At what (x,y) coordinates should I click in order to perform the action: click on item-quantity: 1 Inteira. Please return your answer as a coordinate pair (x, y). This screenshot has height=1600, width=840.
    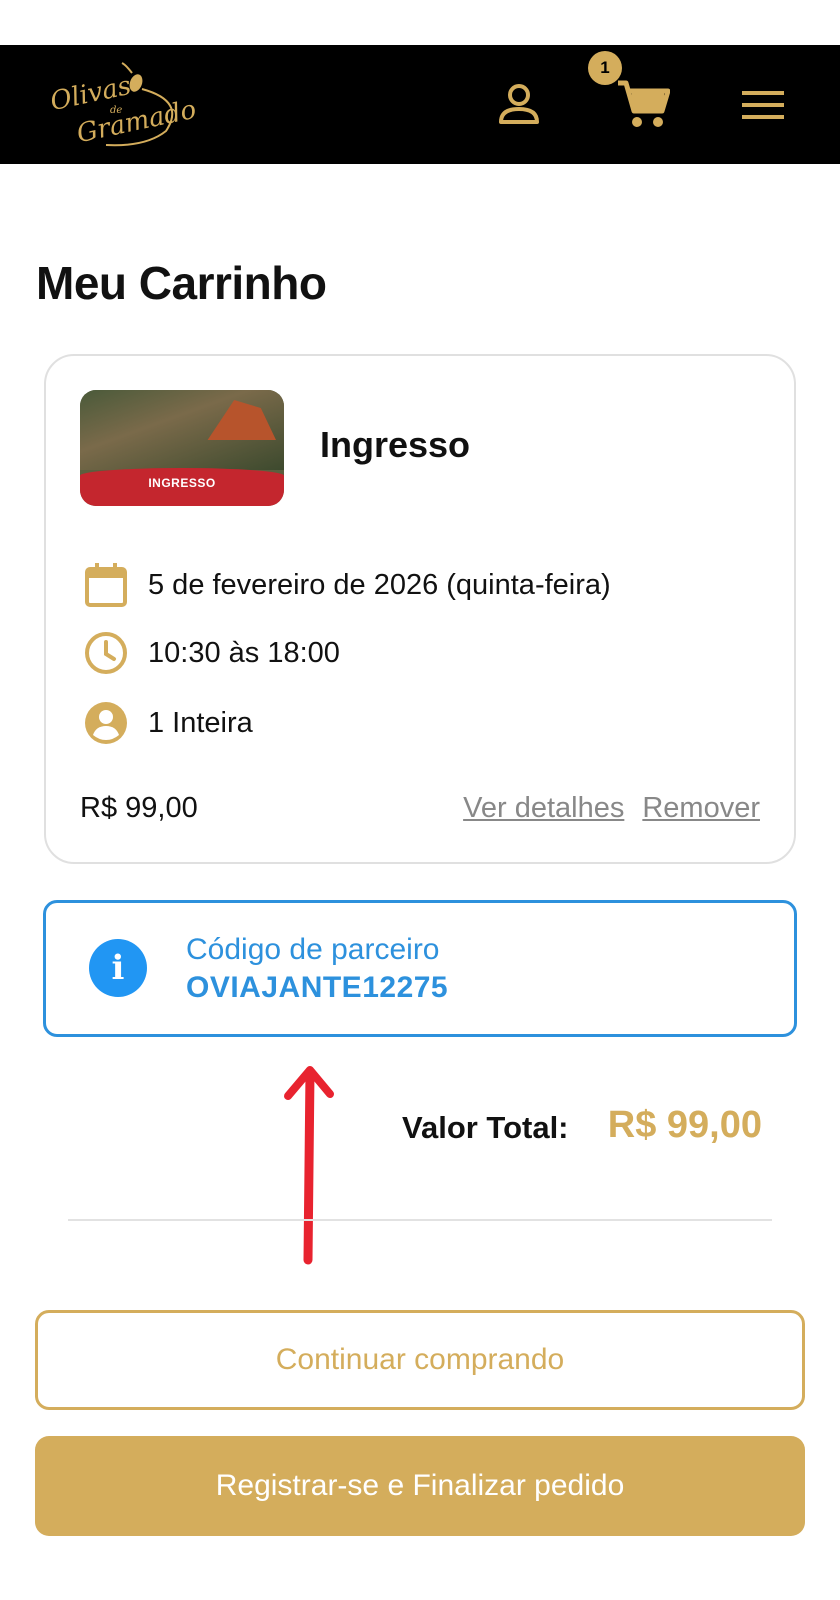
    Looking at the image, I should click on (200, 722).